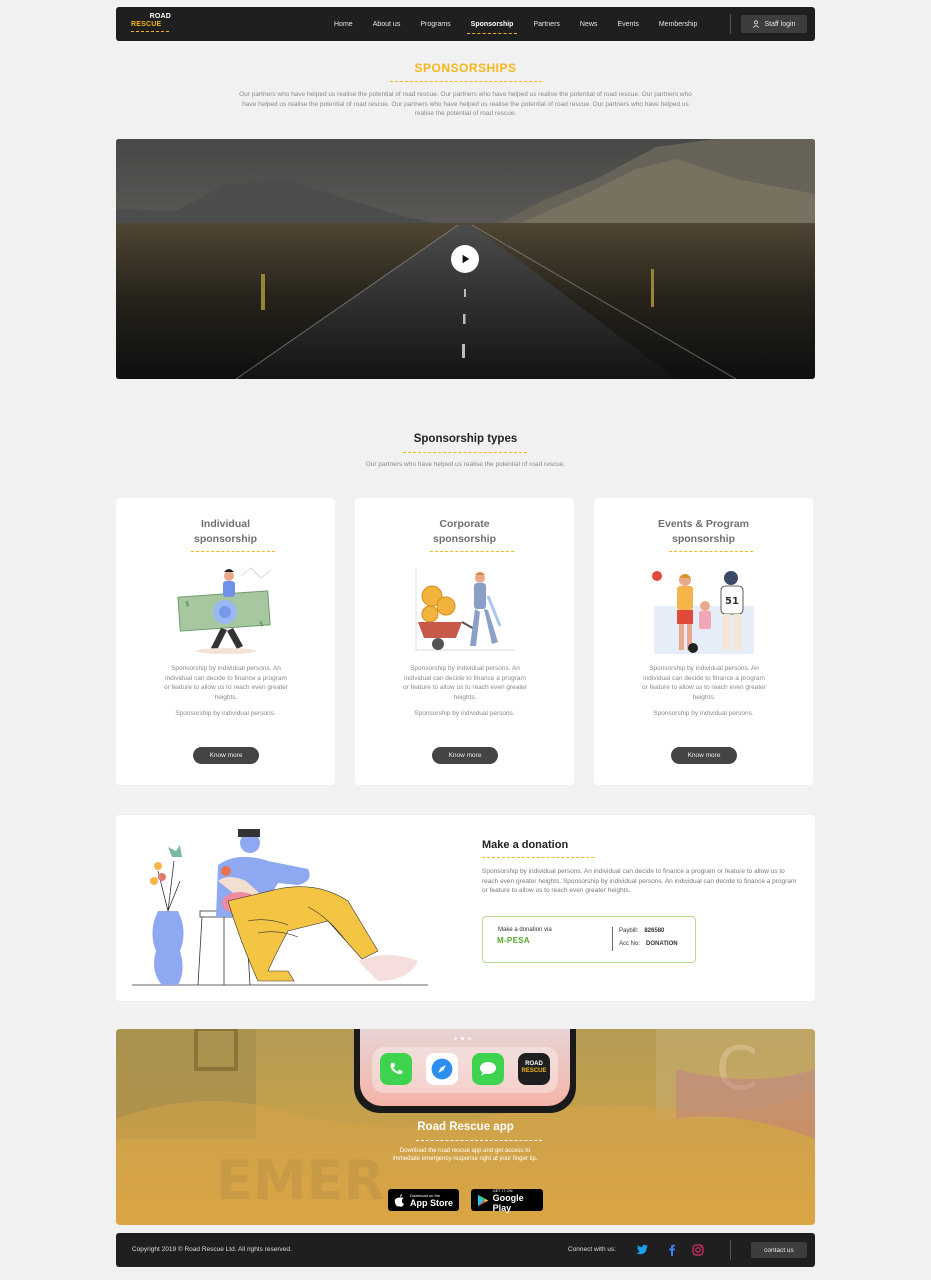 The height and width of the screenshot is (1280, 931). I want to click on app-title: Road Rescue app, so click(465, 1127).